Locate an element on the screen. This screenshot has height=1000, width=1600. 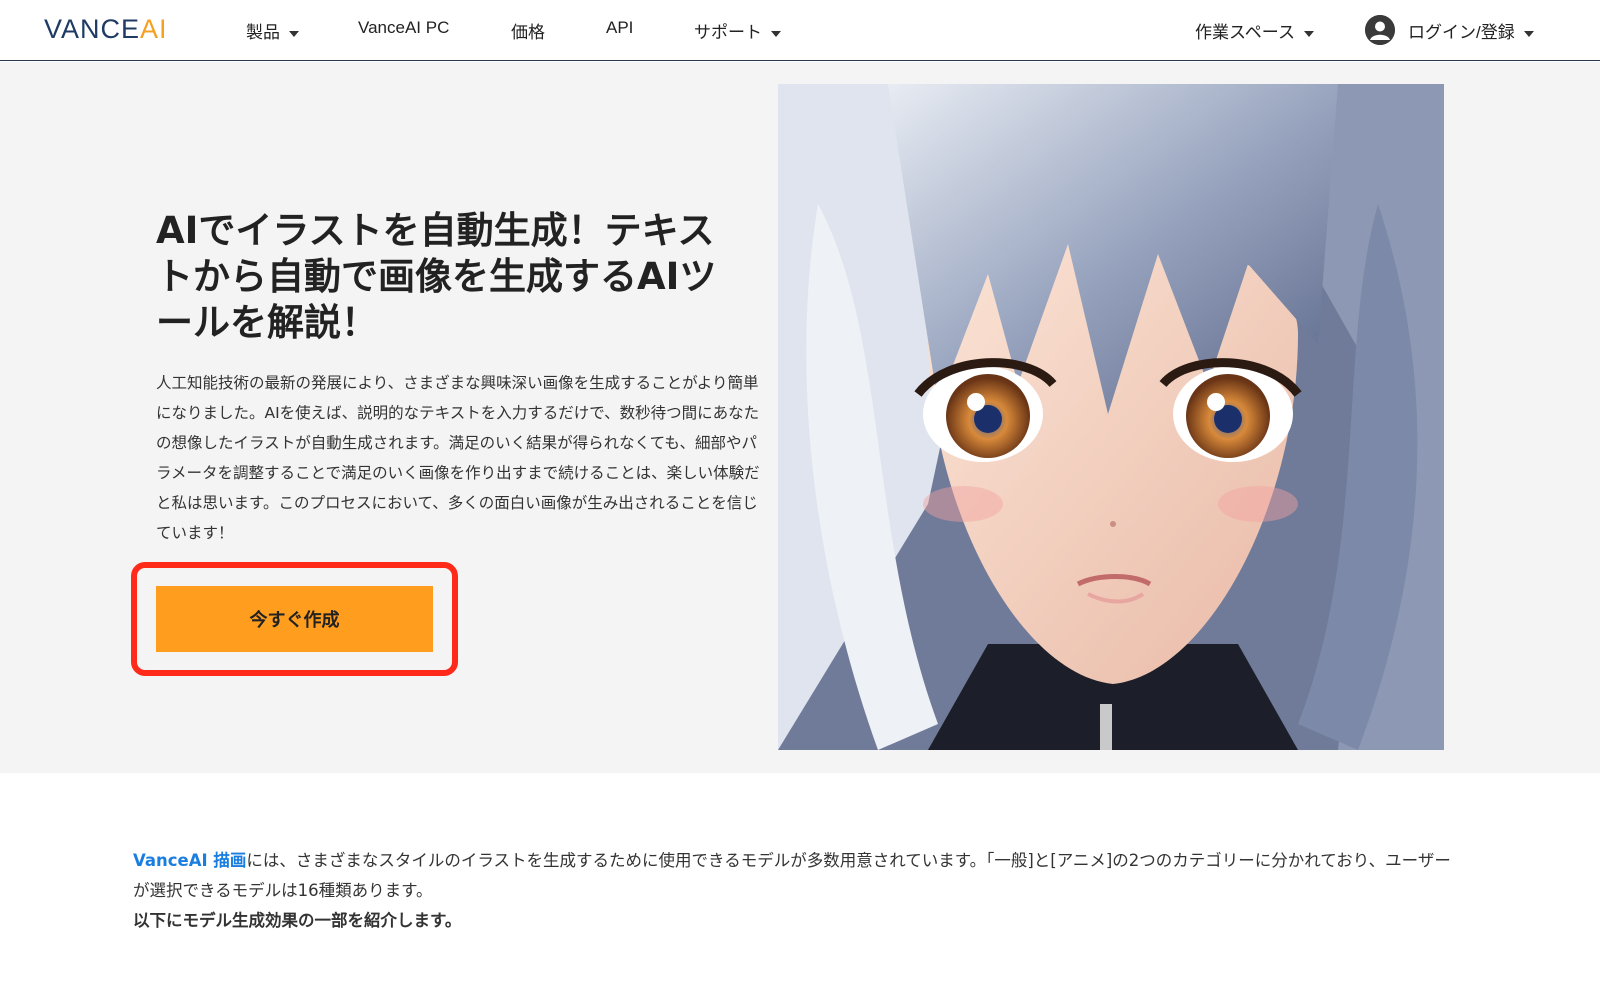
create-now-button: 今すぐ作成 is located at coordinates (294, 619).